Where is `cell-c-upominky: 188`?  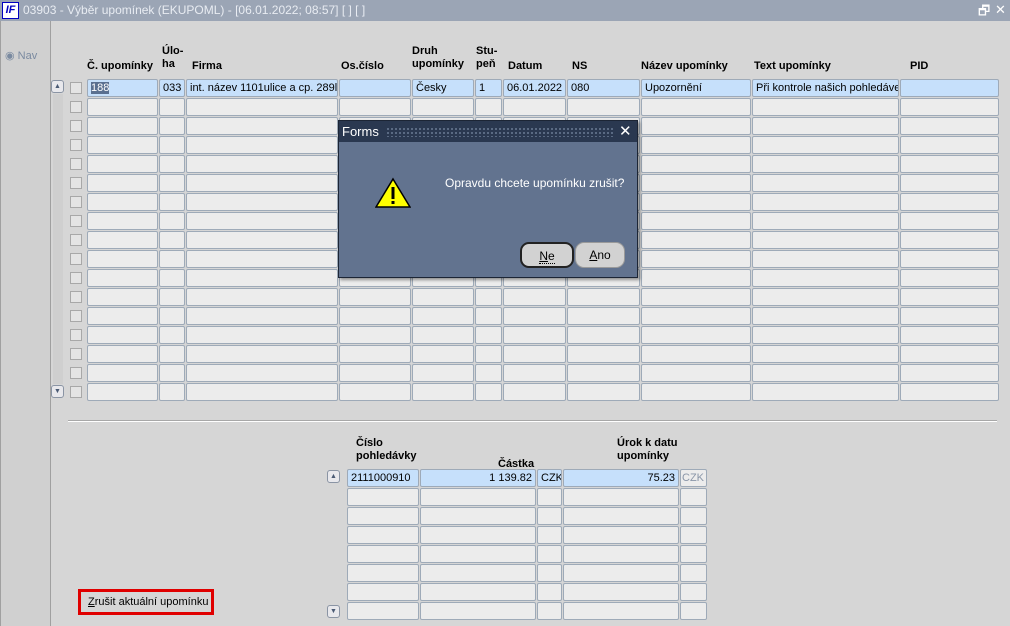 cell-c-upominky: 188 is located at coordinates (122, 88).